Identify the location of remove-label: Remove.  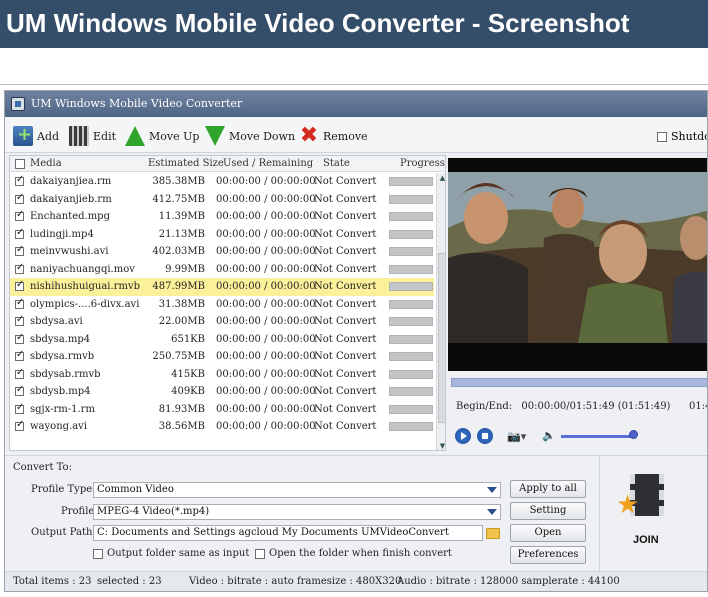
(345, 136).